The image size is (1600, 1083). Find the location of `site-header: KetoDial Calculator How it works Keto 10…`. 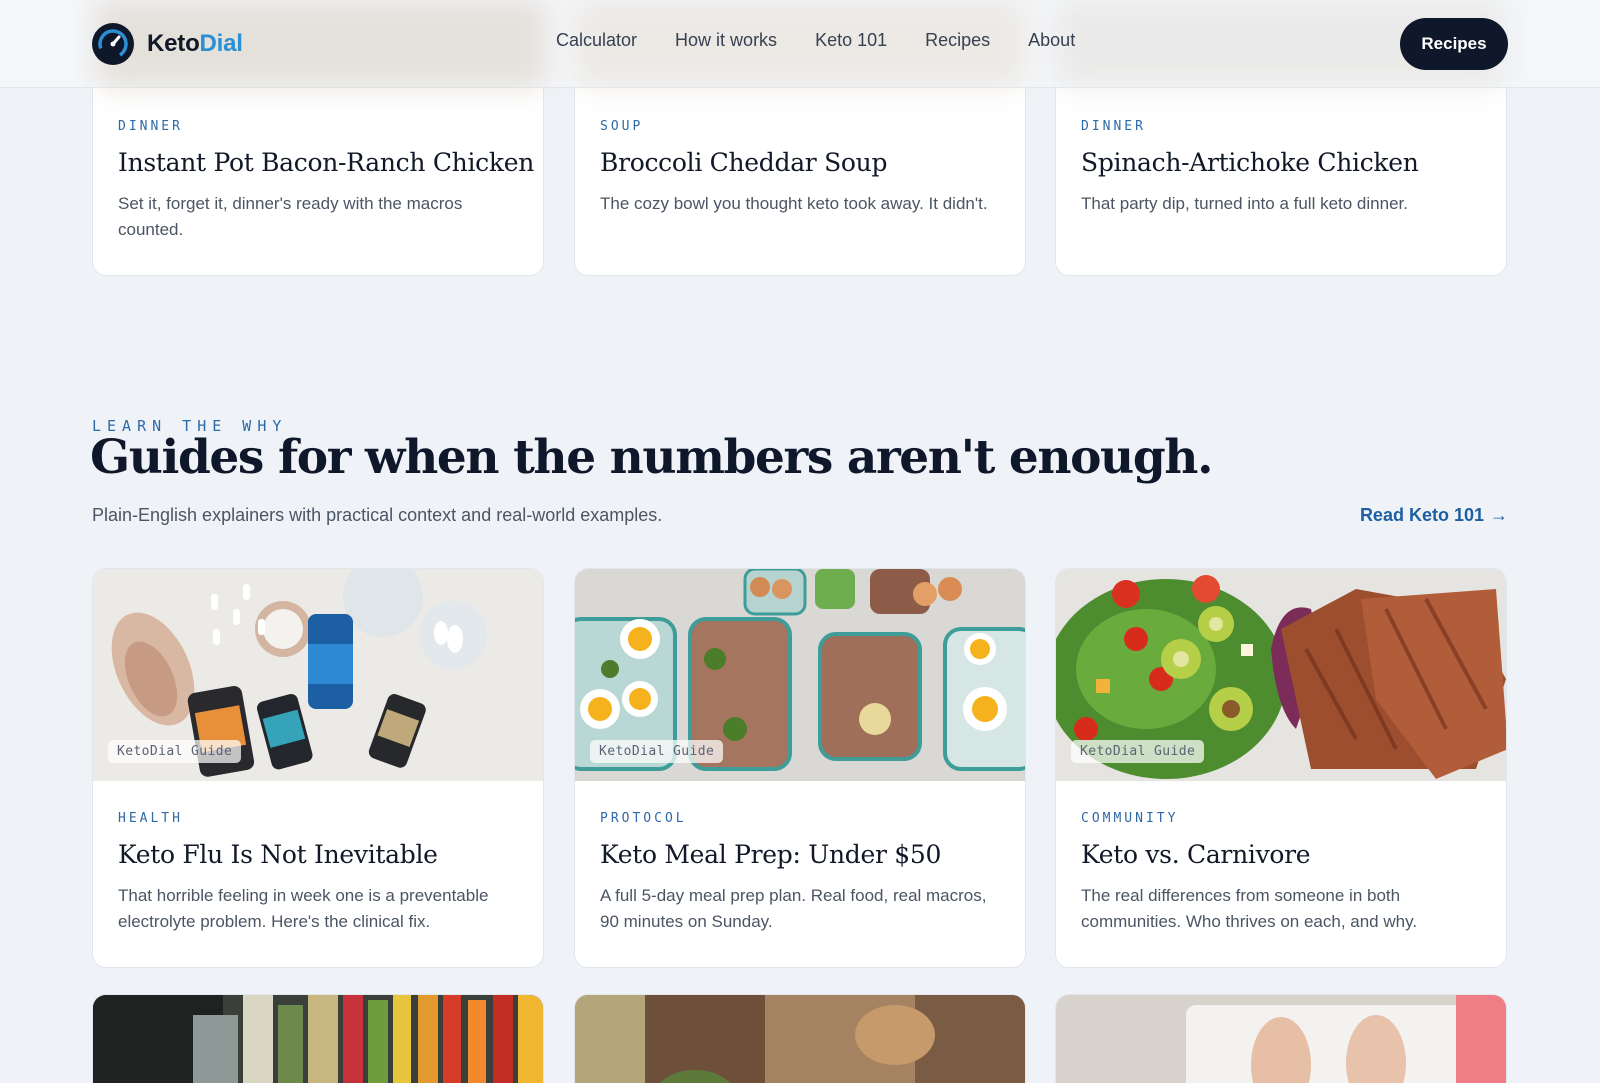

site-header: KetoDial Calculator How it works Keto 10… is located at coordinates (800, 44).